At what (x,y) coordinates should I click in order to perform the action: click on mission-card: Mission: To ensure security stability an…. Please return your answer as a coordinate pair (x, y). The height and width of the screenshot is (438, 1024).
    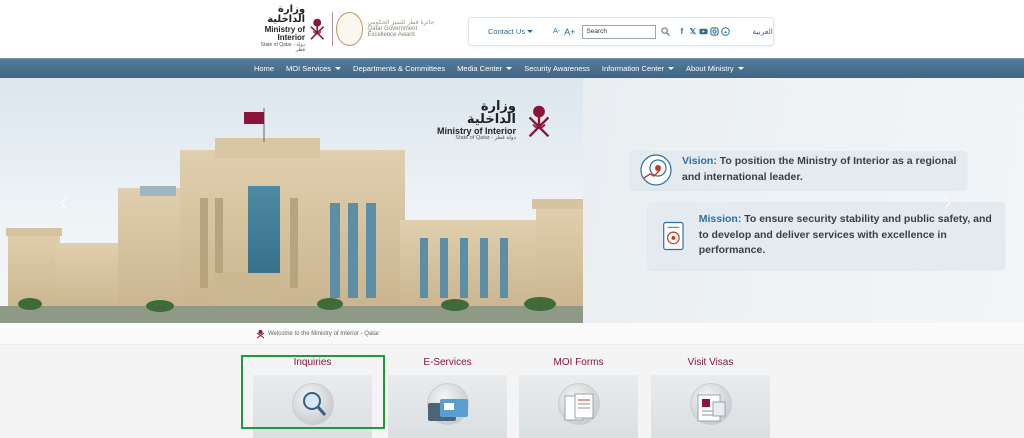
    Looking at the image, I should click on (826, 235).